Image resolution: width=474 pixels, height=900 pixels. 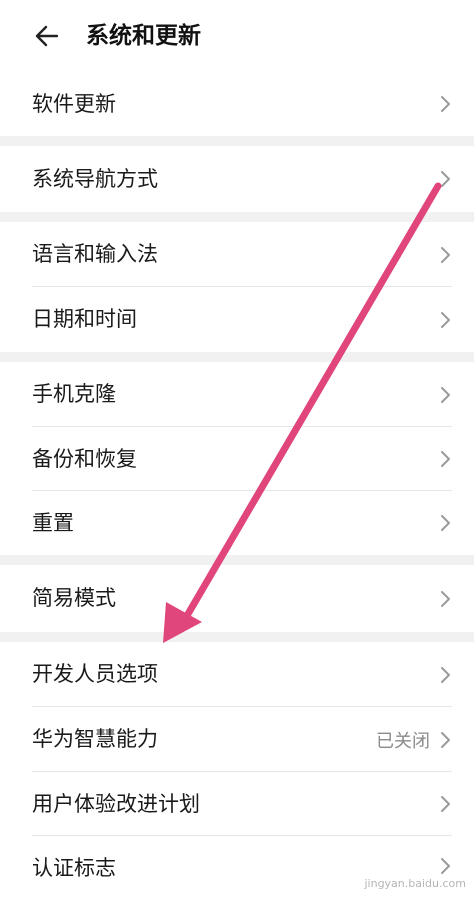 What do you see at coordinates (95, 254) in the screenshot?
I see `settings-item-label: 语言和输入法` at bounding box center [95, 254].